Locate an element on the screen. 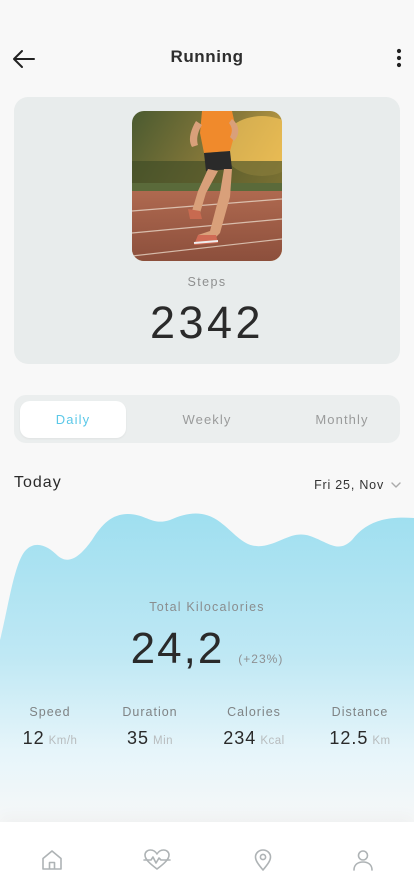  more-vertical-icon is located at coordinates (399, 58).